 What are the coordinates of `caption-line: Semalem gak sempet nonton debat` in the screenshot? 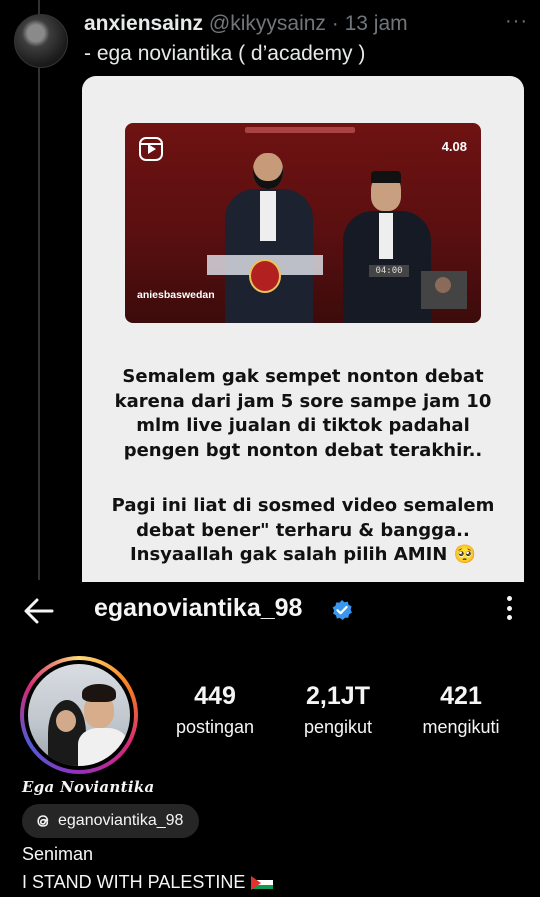 It's located at (303, 376).